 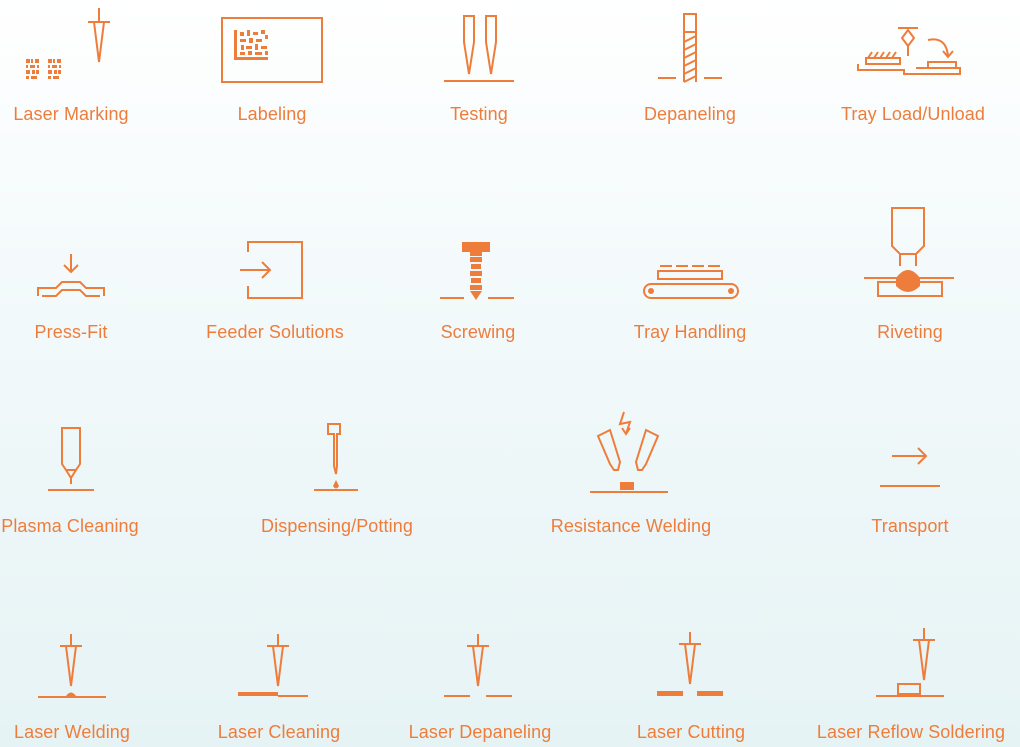 What do you see at coordinates (279, 732) in the screenshot?
I see `tile-label: Laser Cleaning` at bounding box center [279, 732].